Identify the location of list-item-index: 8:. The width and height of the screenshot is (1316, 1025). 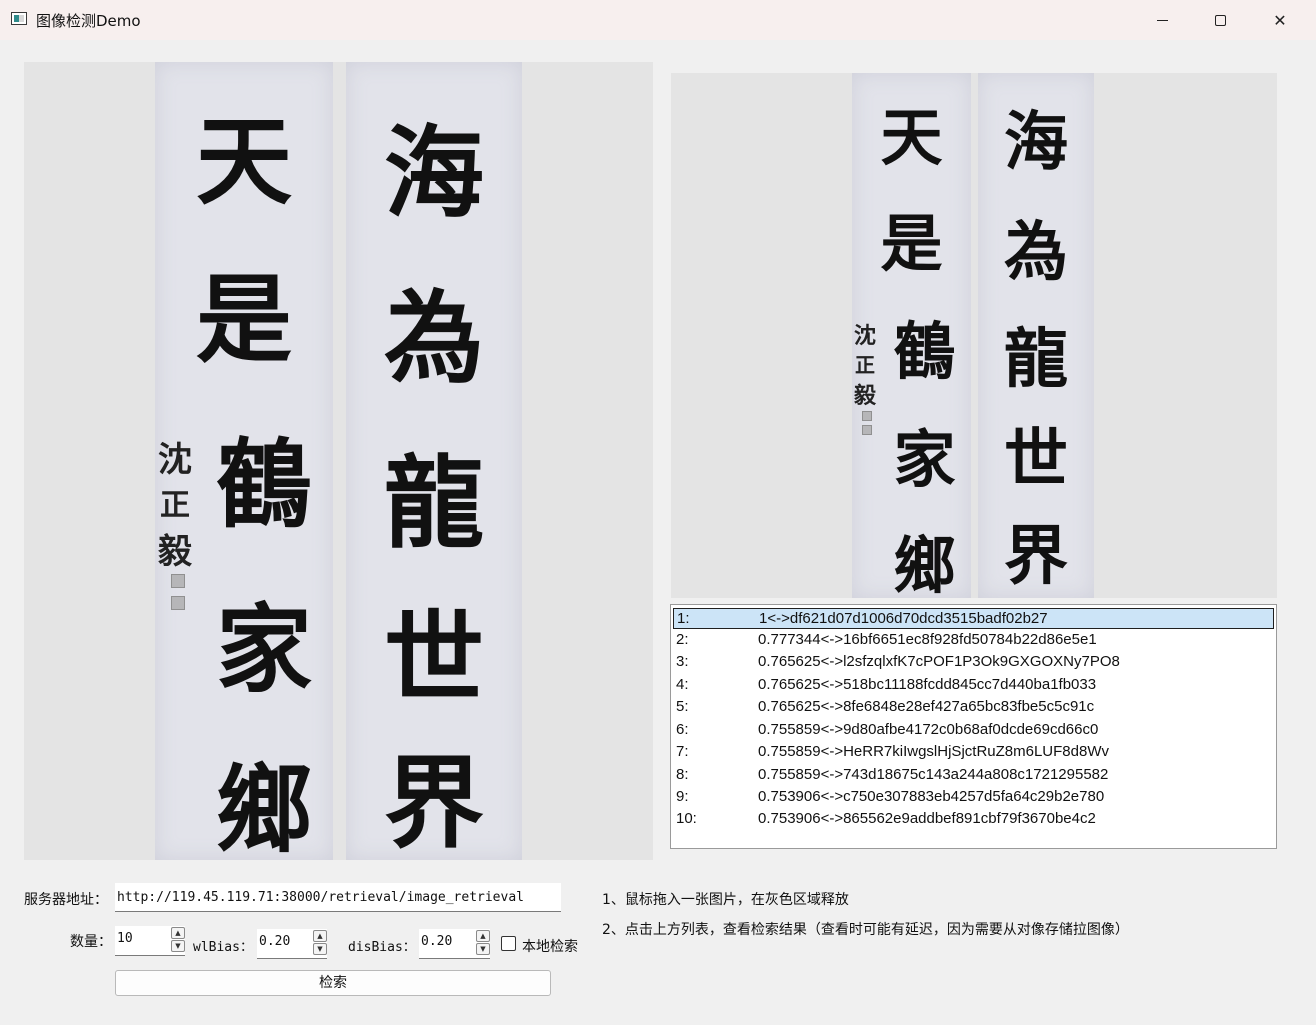
(682, 774).